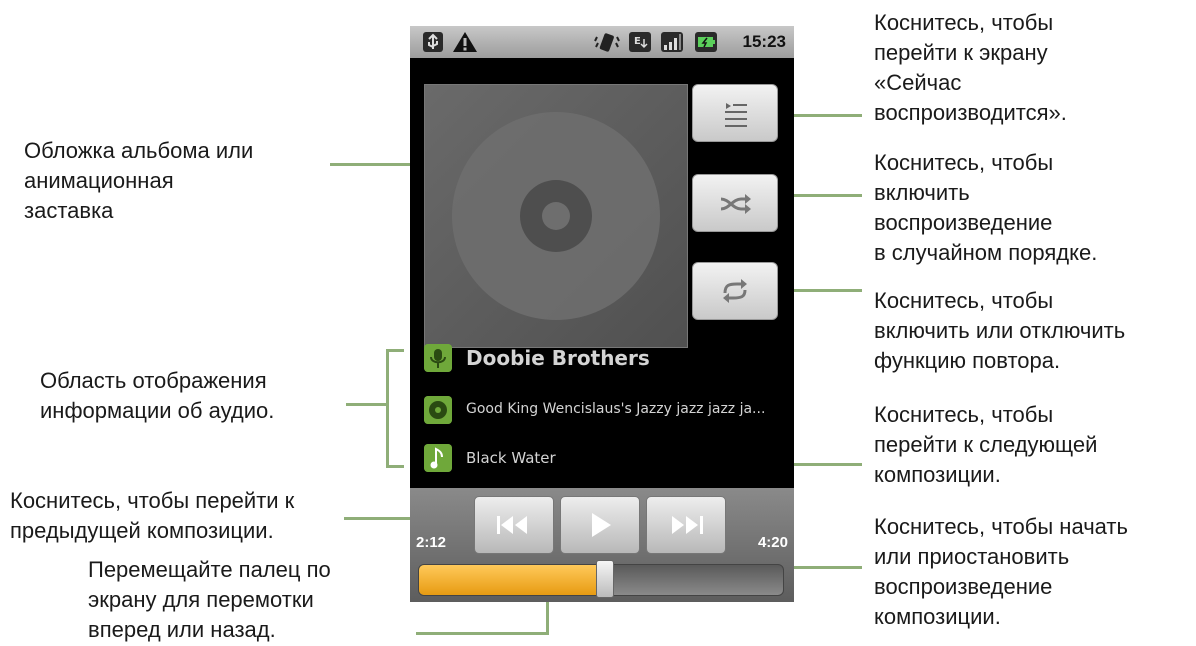  What do you see at coordinates (604, 459) in the screenshot?
I see `track-row: Black Water` at bounding box center [604, 459].